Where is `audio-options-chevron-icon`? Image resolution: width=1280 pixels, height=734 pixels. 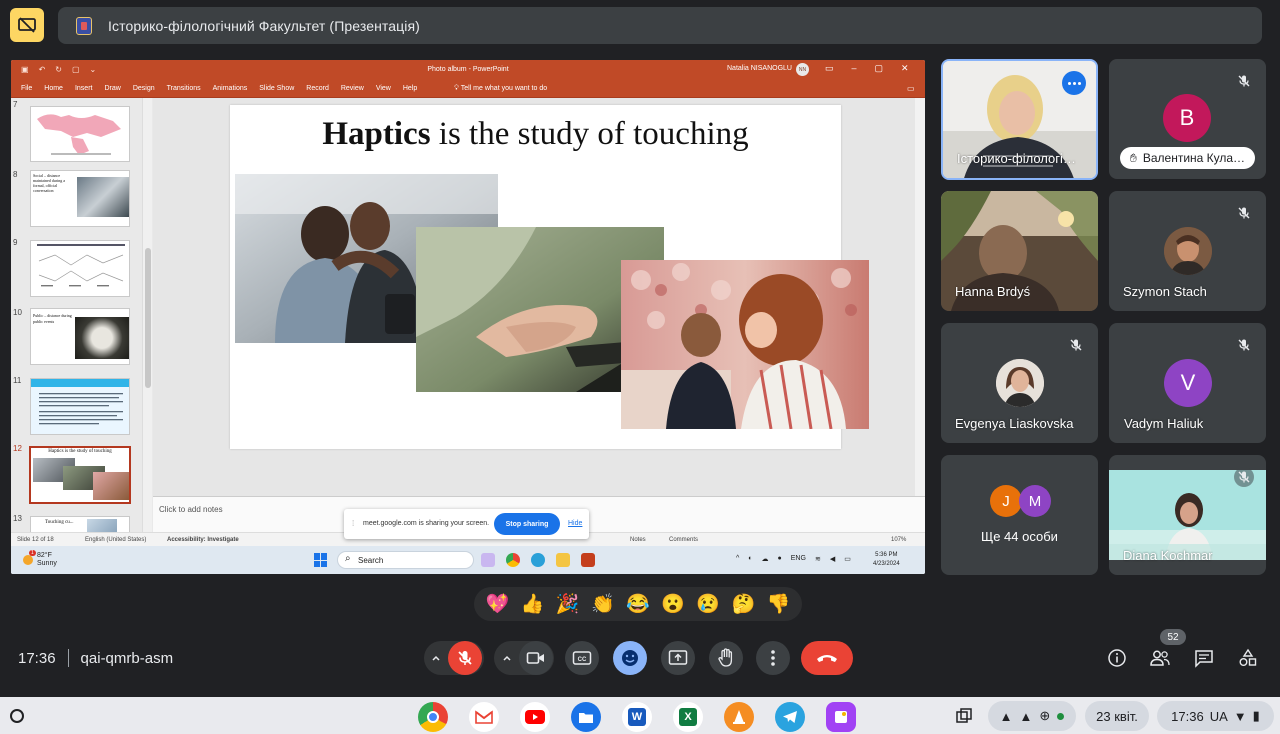 audio-options-chevron-icon is located at coordinates (436, 658).